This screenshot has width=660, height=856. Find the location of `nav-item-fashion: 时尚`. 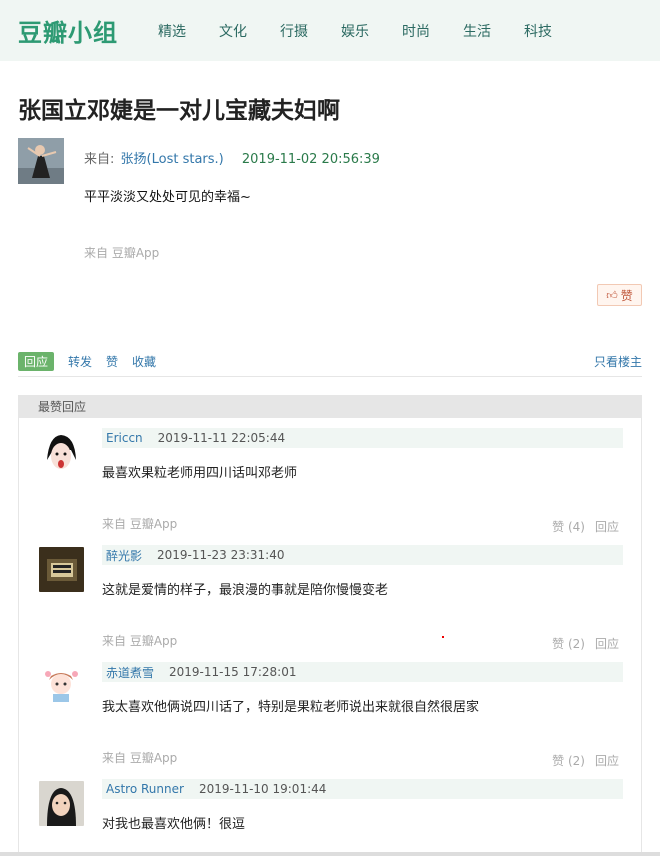

nav-item-fashion: 时尚 is located at coordinates (416, 31).